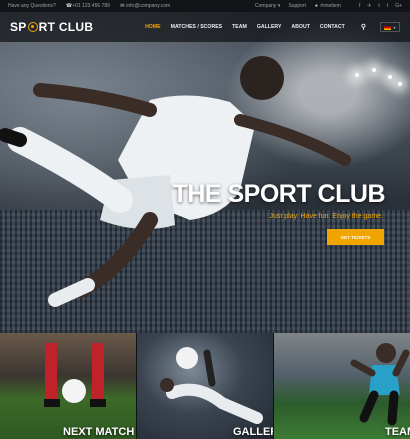 The height and width of the screenshot is (439, 410). Describe the element at coordinates (75, 375) in the screenshot. I see `next-match-image` at that location.